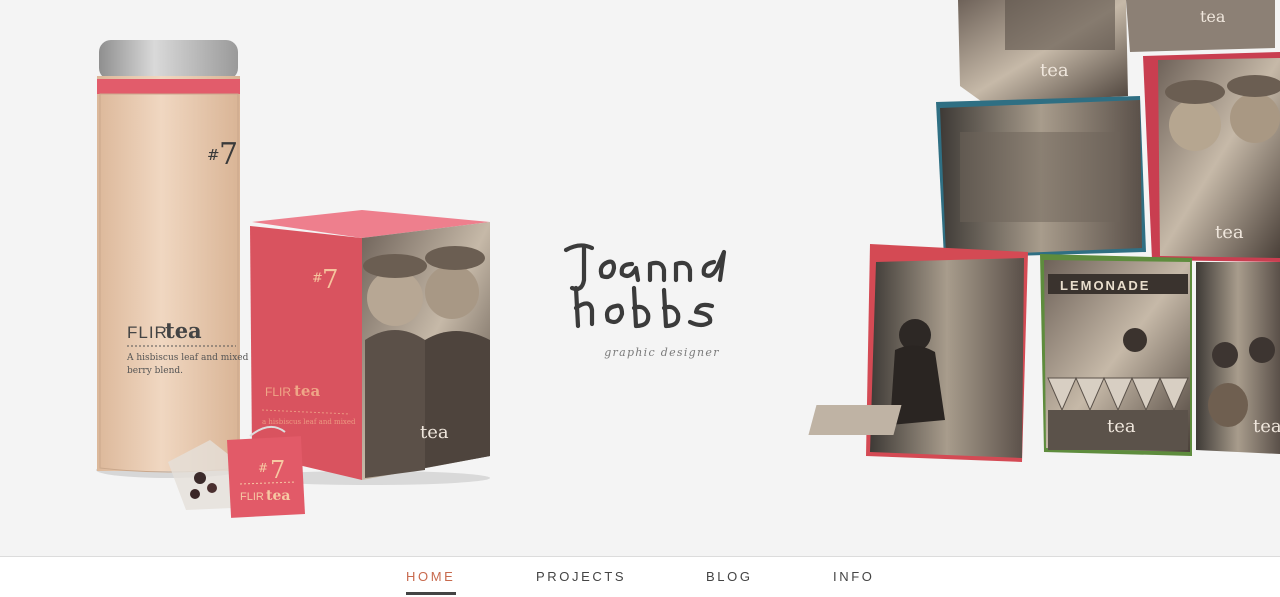  What do you see at coordinates (853, 580) in the screenshot?
I see `nav-info: INFO` at bounding box center [853, 580].